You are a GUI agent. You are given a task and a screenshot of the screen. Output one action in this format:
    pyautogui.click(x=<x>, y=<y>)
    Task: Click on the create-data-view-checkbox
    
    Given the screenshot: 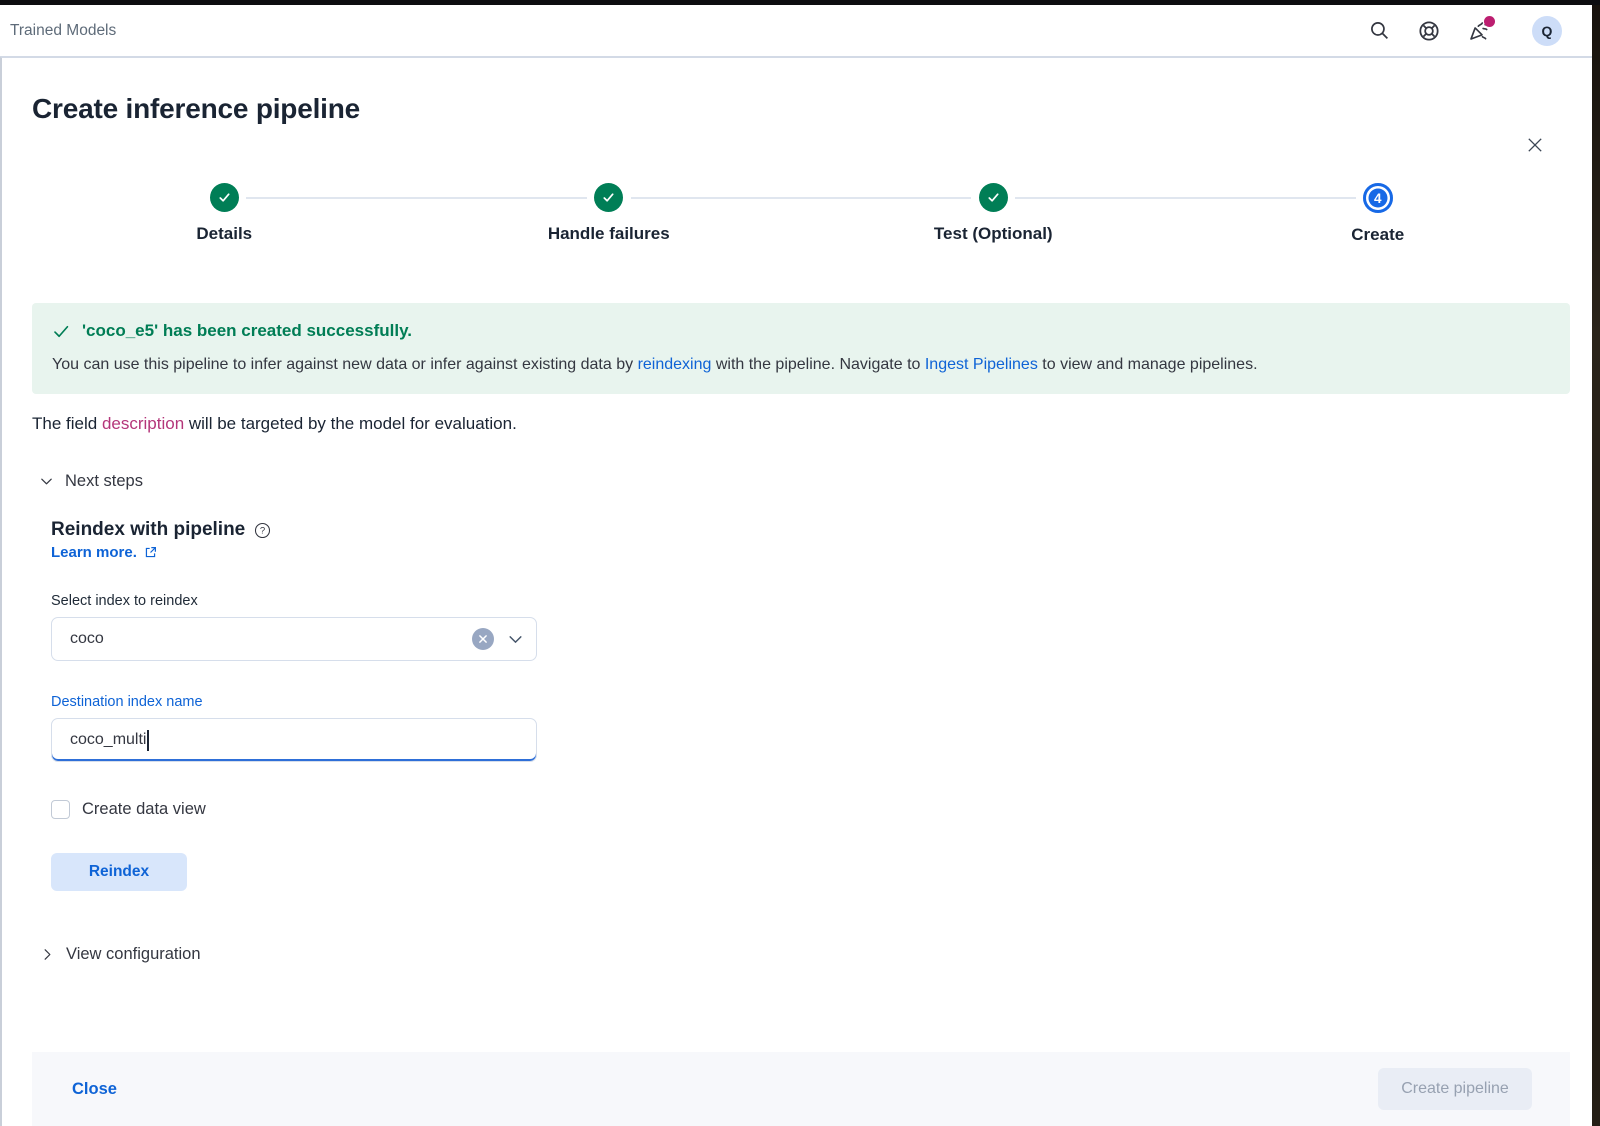 What is the action you would take?
    pyautogui.click(x=60, y=809)
    